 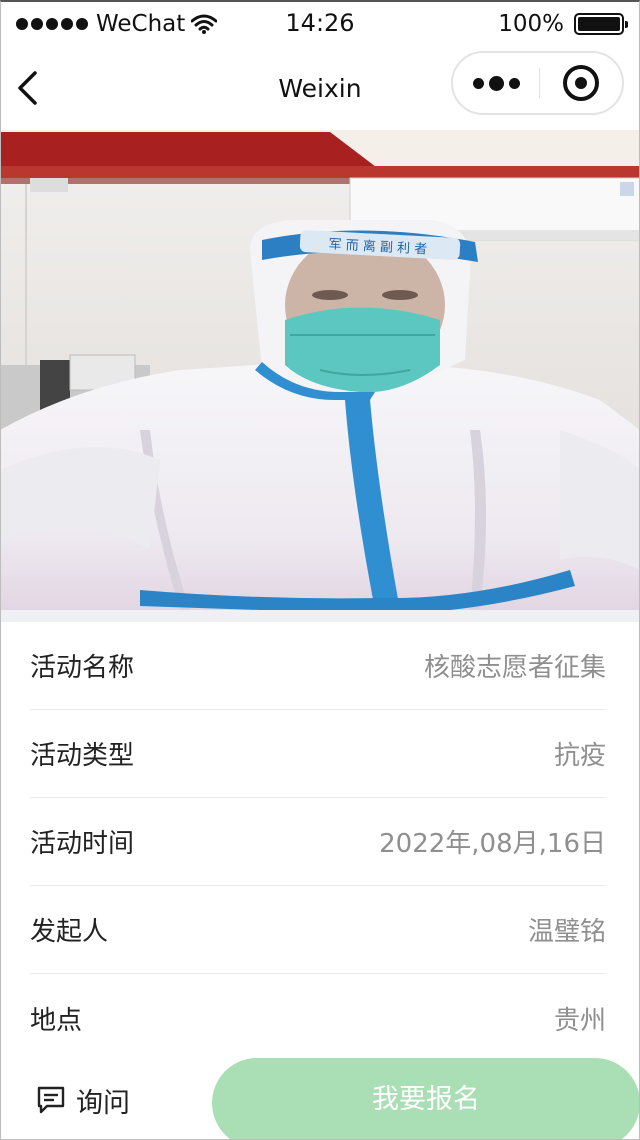 What do you see at coordinates (566, 932) in the screenshot?
I see `info-value: 温璧铭` at bounding box center [566, 932].